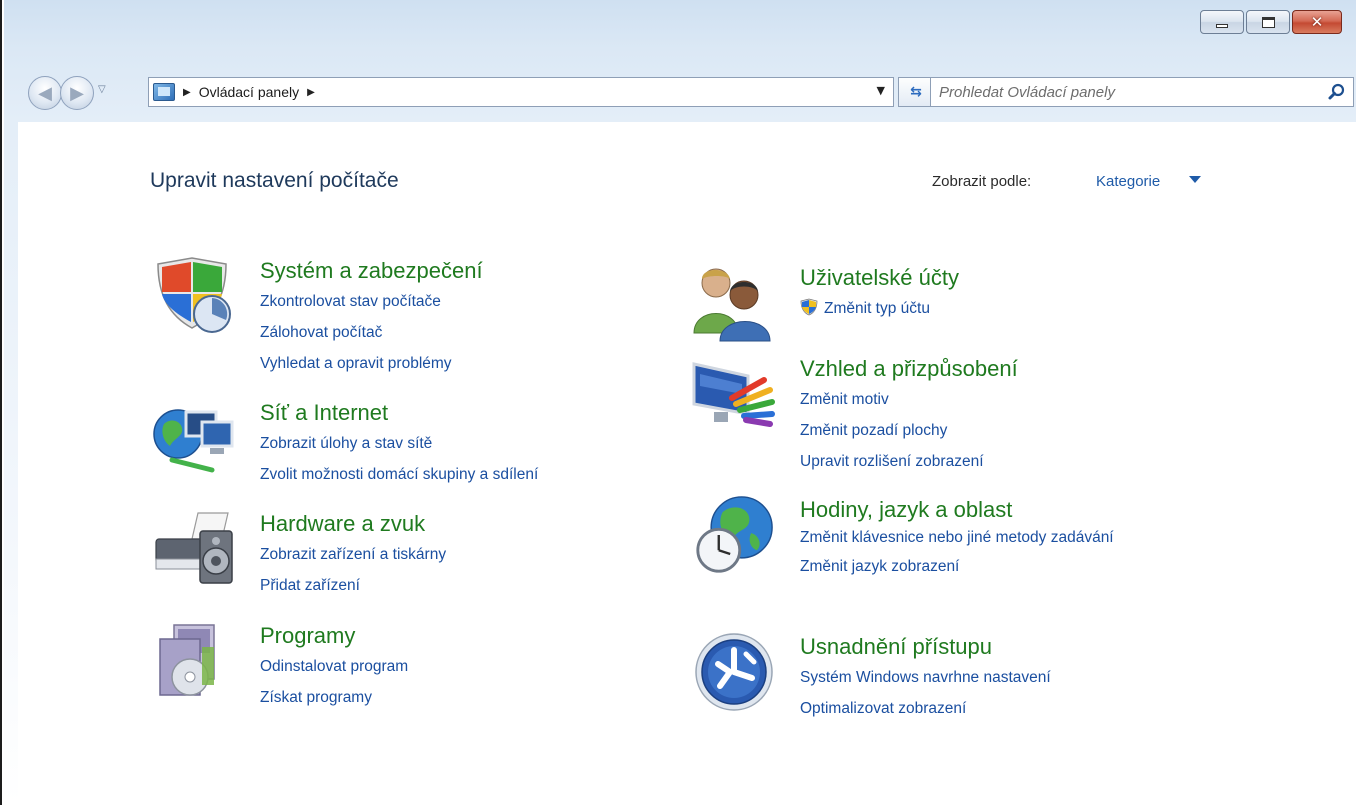  I want to click on category-title: Programy, so click(334, 636).